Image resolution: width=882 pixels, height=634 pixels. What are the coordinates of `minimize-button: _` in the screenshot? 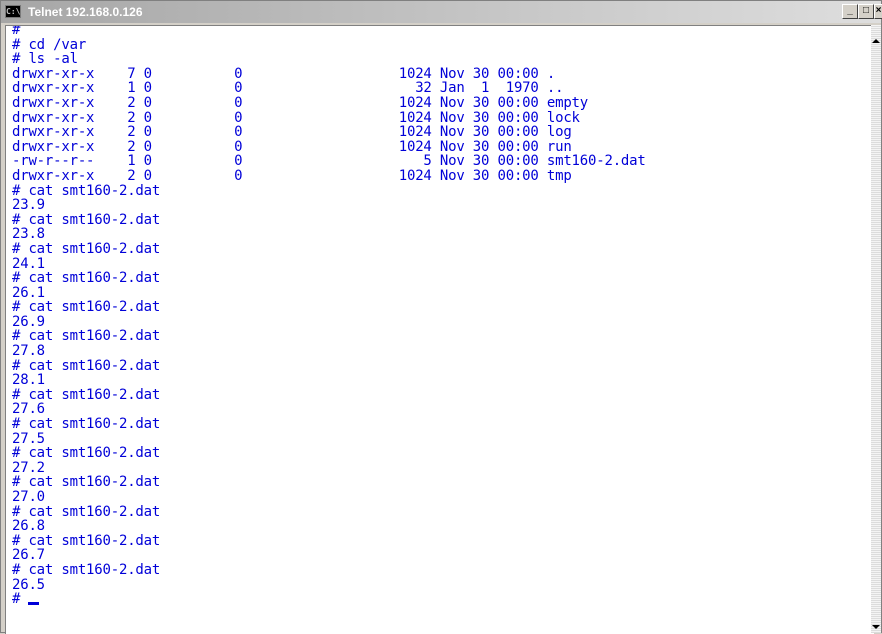 It's located at (850, 11).